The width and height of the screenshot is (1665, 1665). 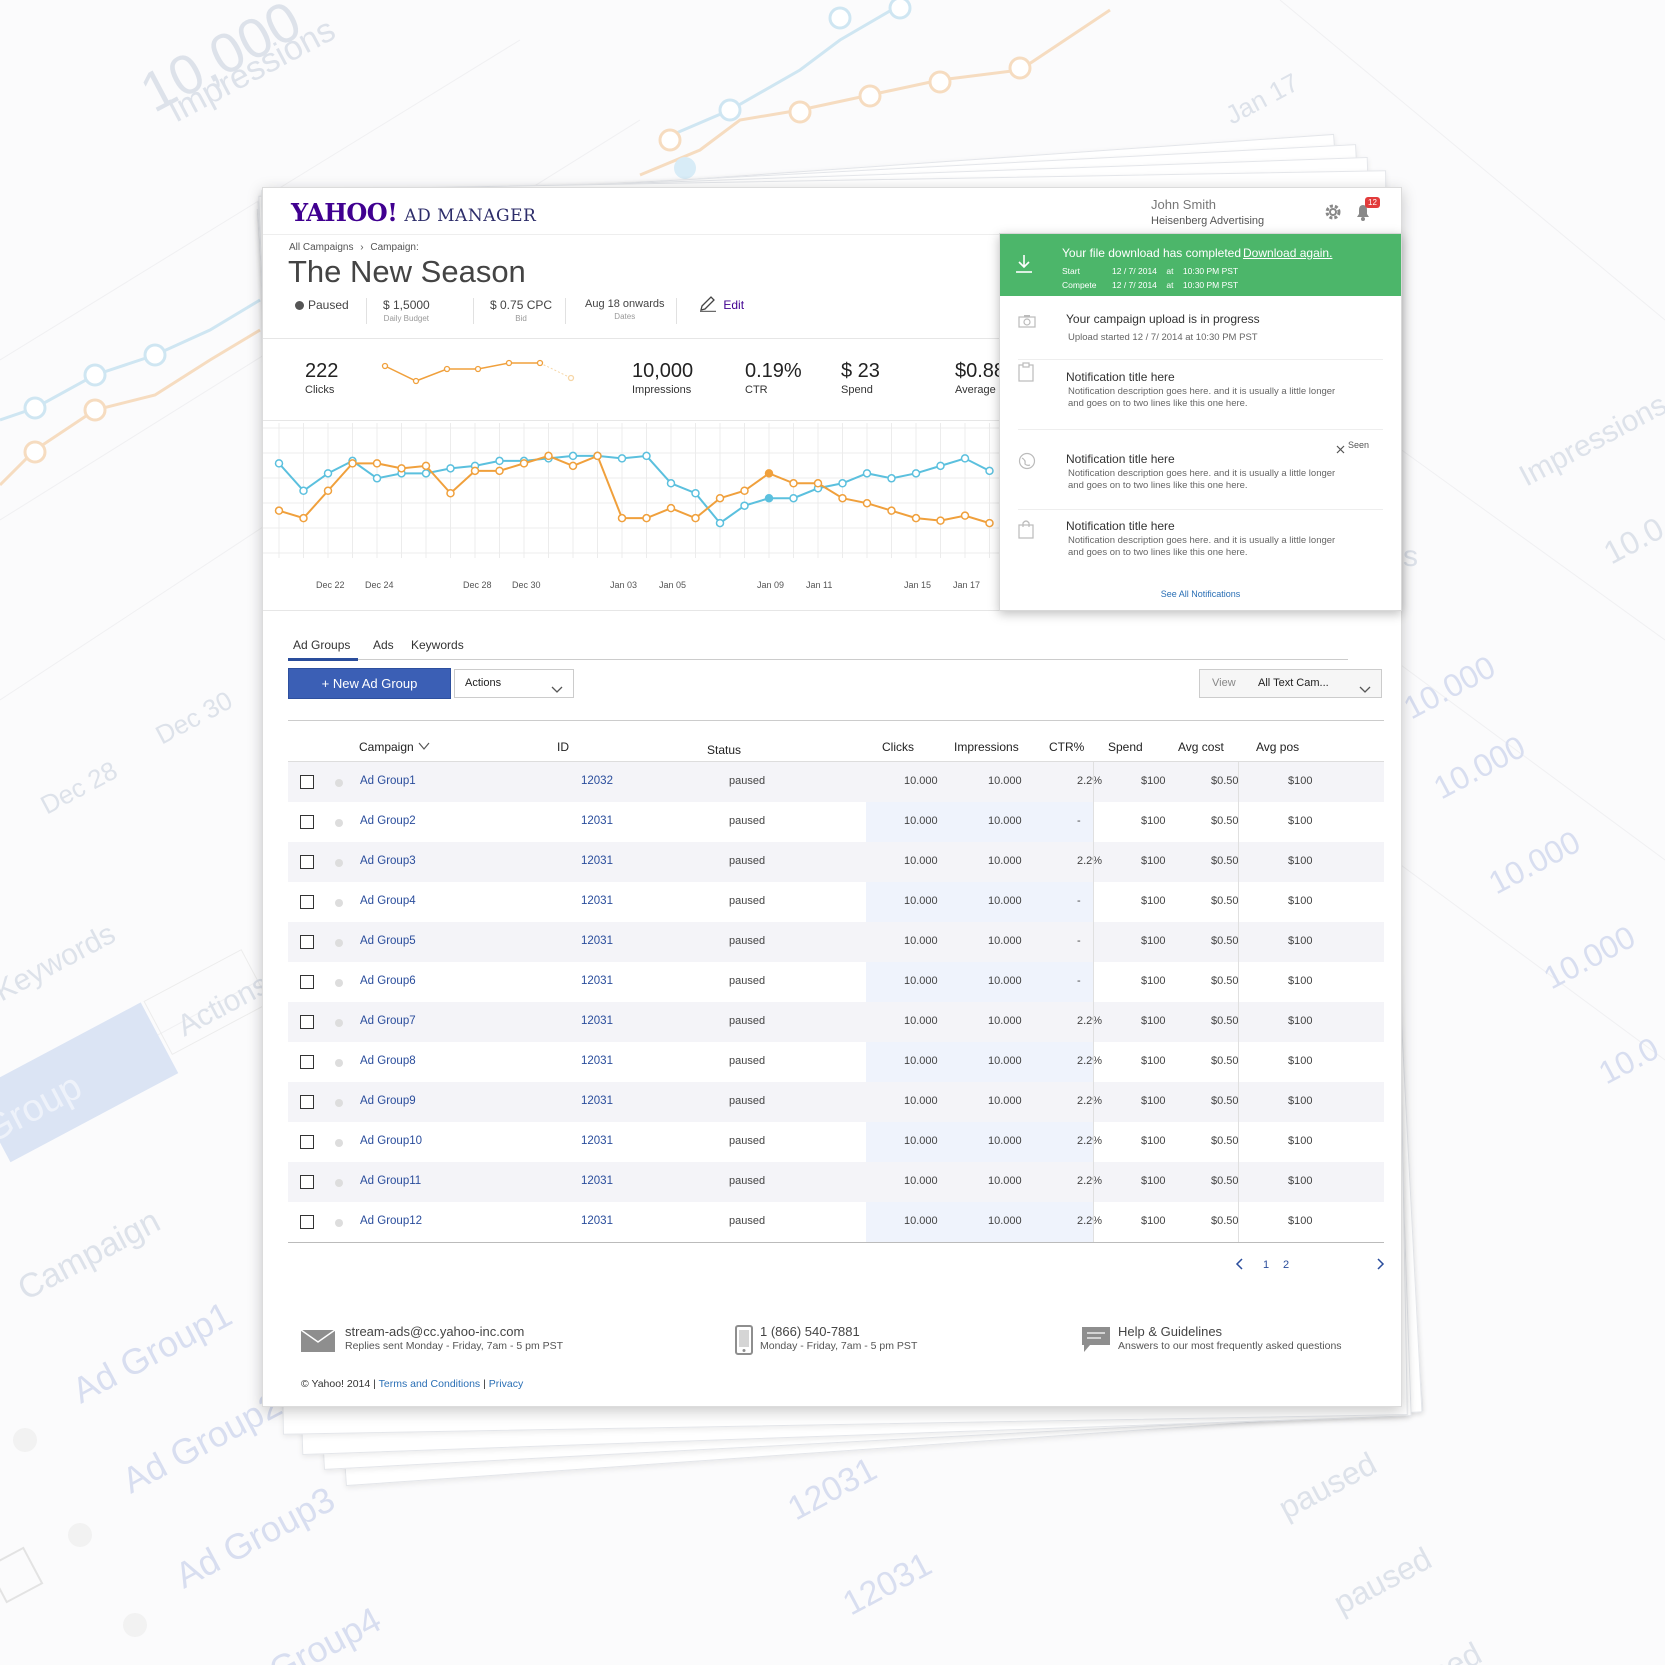 I want to click on column-header-id: ID, so click(x=563, y=747).